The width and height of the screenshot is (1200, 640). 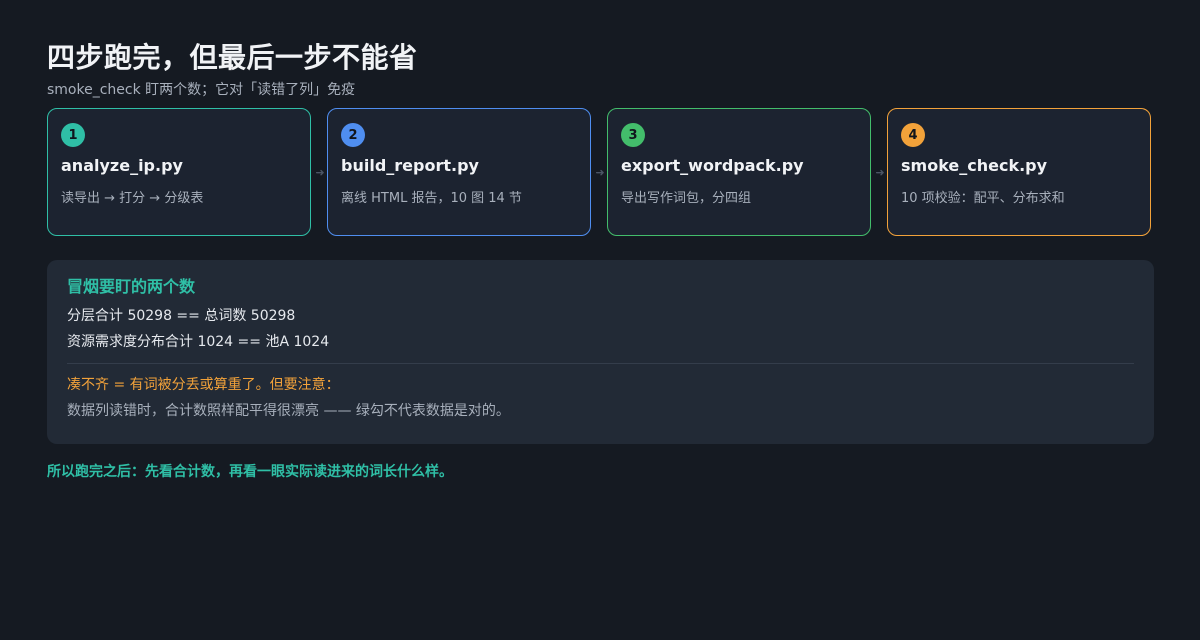 What do you see at coordinates (122, 165) in the screenshot?
I see `step-script-name: analyze_ip.py` at bounding box center [122, 165].